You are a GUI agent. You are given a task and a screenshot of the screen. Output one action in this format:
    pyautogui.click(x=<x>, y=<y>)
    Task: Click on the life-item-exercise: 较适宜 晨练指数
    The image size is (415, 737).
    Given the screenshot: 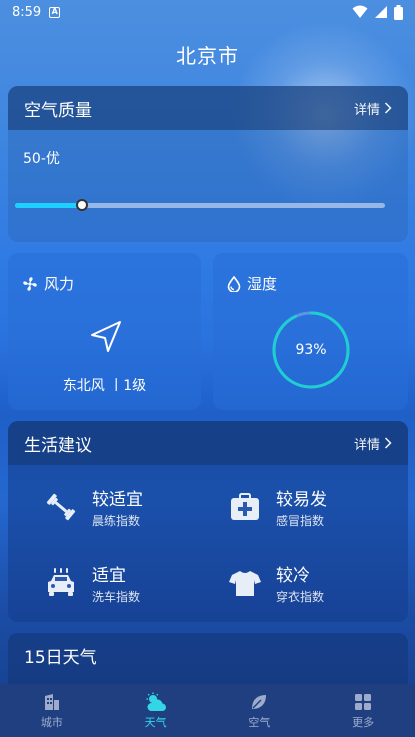 What is the action you would take?
    pyautogui.click(x=93, y=507)
    